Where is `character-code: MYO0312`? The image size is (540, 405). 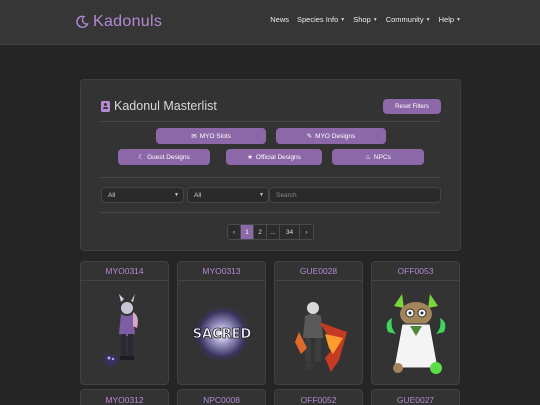 character-code: MYO0312 is located at coordinates (124, 400).